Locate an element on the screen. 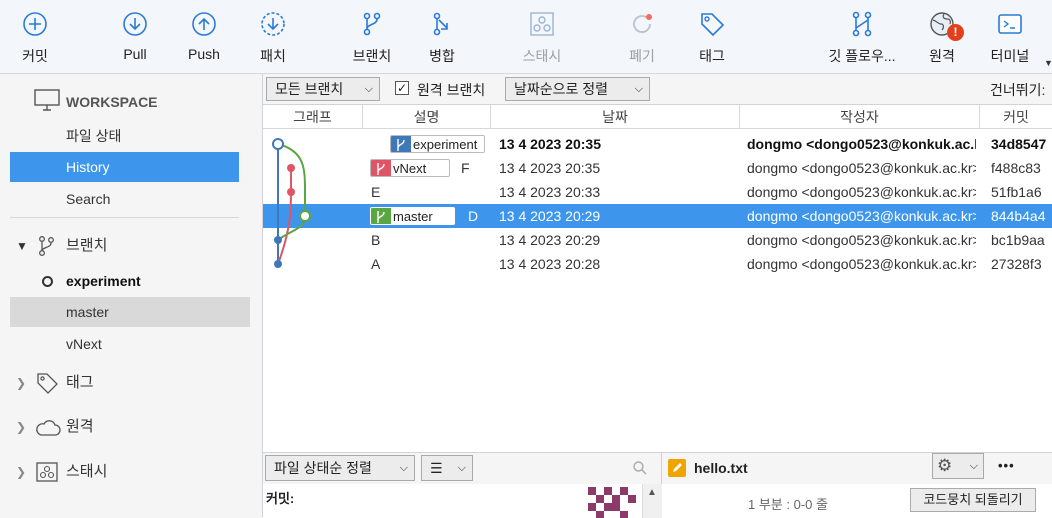 The image size is (1052, 518). file-sort-dropdown: 파일 상태순 정렬 ⌵ is located at coordinates (340, 468).